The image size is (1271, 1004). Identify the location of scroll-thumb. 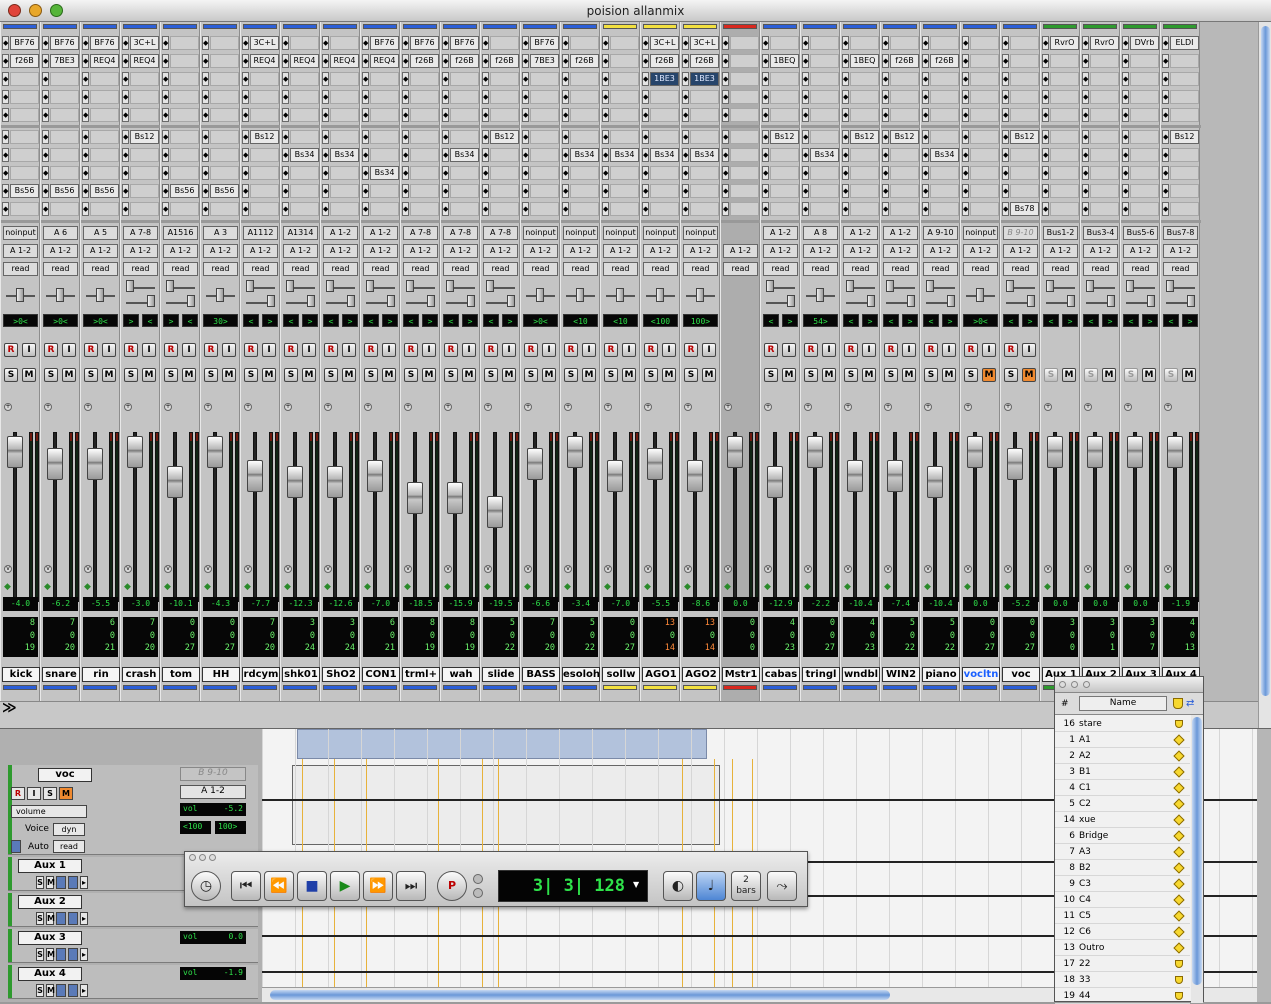
(1265, 361).